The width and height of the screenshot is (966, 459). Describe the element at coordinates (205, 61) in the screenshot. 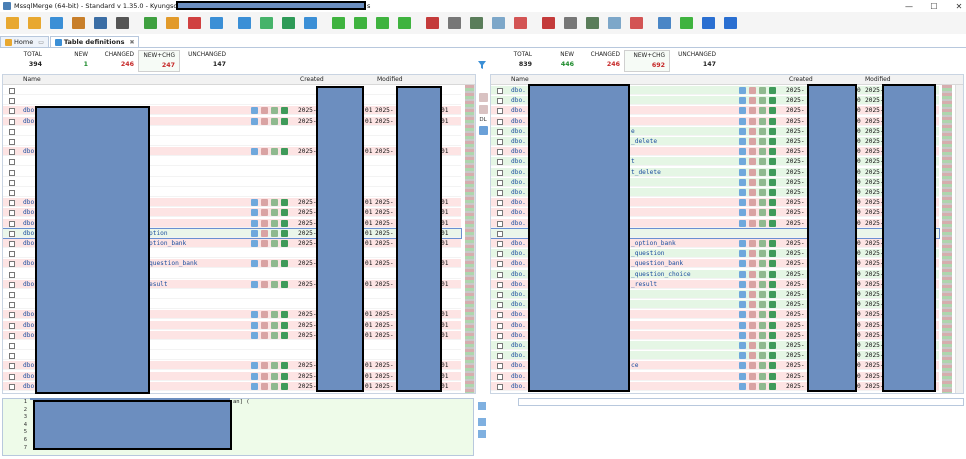

I see `summary-unchanged: UNCHANGED 147` at that location.